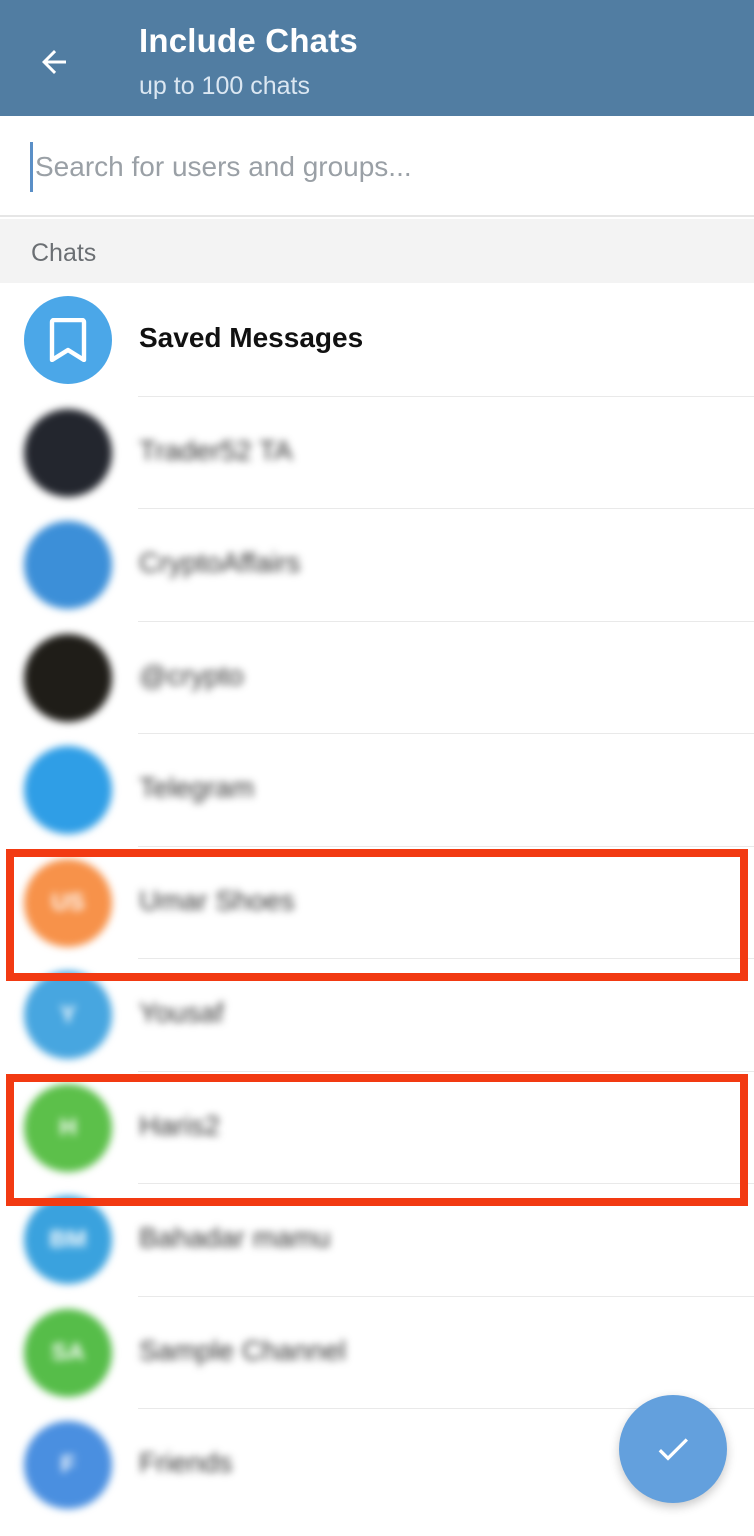 Image resolution: width=754 pixels, height=1536 pixels. I want to click on search-input, so click(375, 167).